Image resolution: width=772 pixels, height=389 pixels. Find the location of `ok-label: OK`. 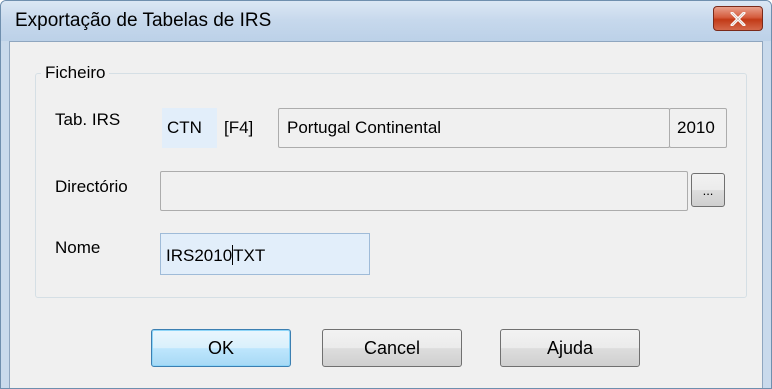

ok-label: OK is located at coordinates (220, 348).